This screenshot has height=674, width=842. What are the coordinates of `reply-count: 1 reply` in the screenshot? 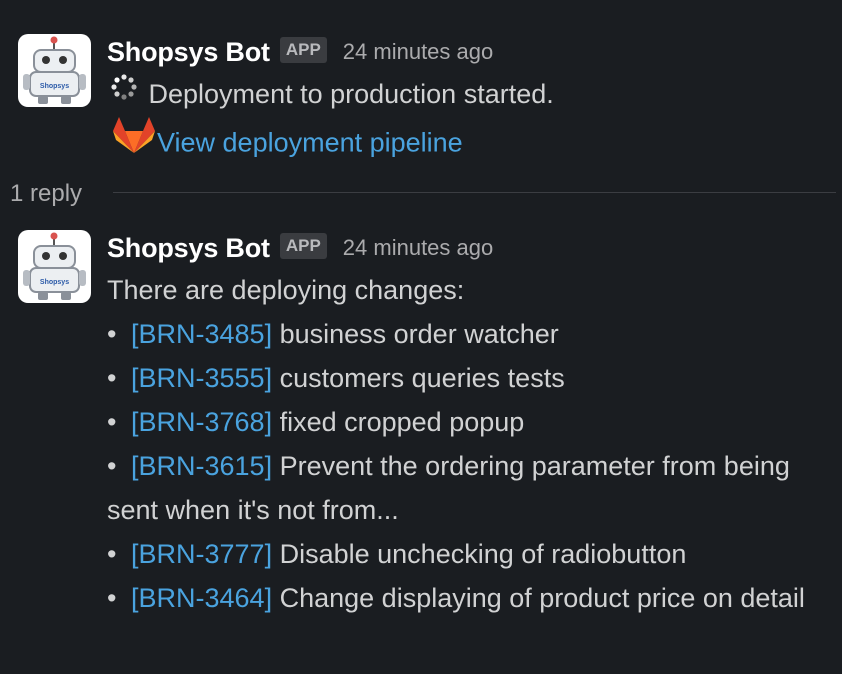 It's located at (46, 194).